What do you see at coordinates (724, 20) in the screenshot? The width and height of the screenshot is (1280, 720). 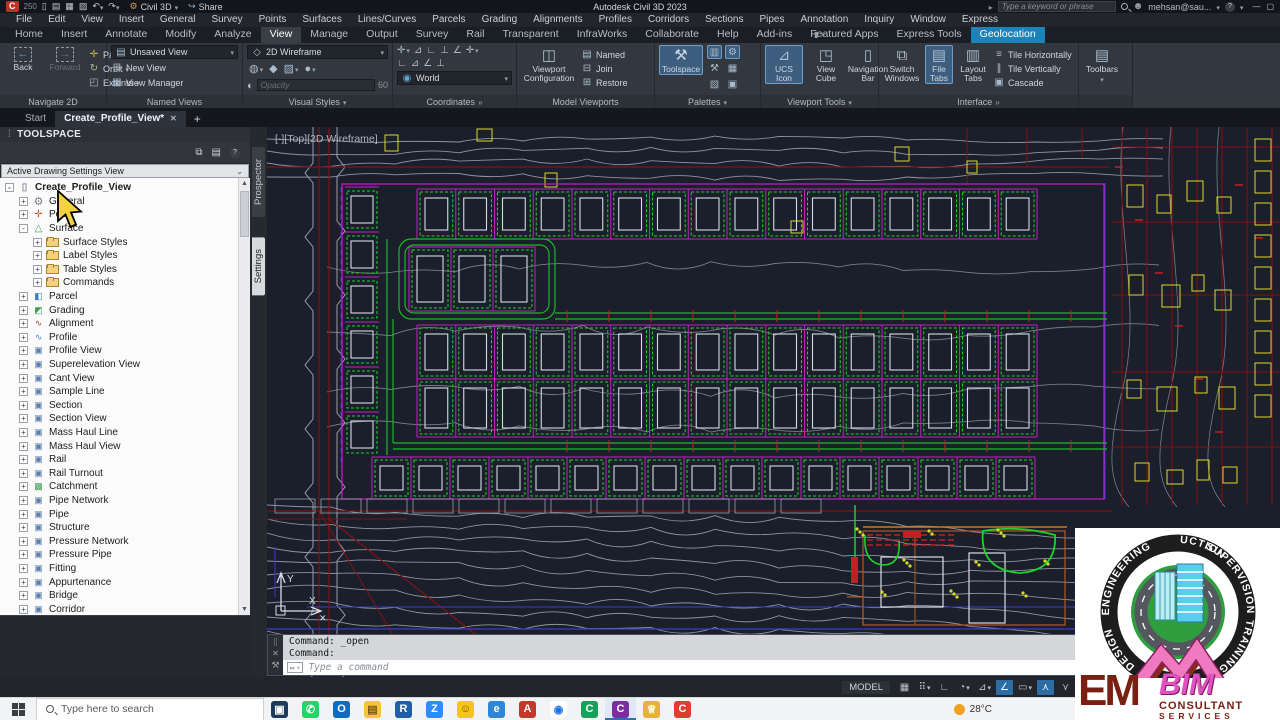 I see `menu-item: Sections` at bounding box center [724, 20].